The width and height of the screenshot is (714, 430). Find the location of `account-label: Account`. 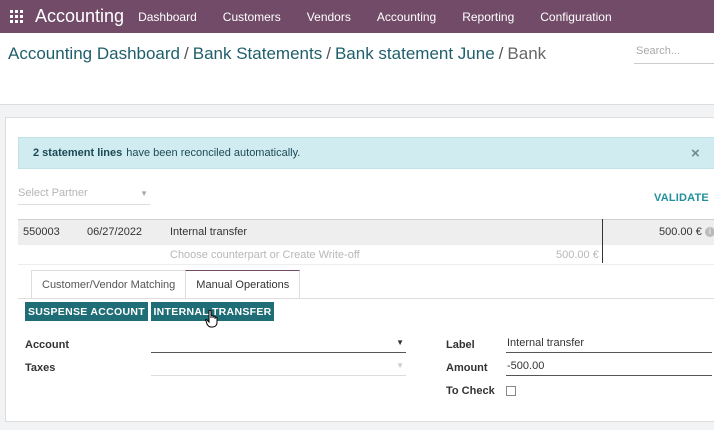

account-label: Account is located at coordinates (47, 345).